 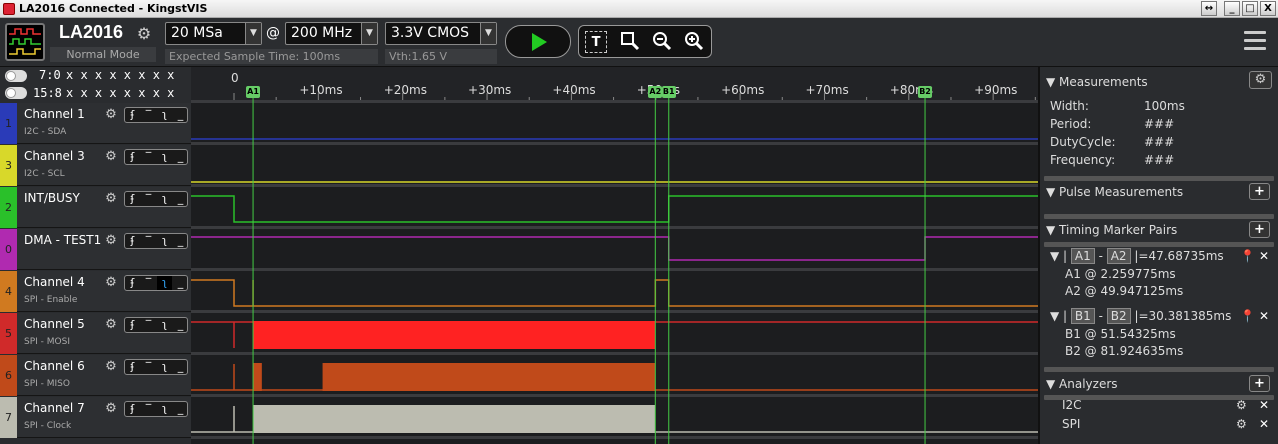 I want to click on channel-row: 6 Channel 6 SPI - MISO ⚙ ʄ ‾ ʅ _, so click(x=95, y=375).